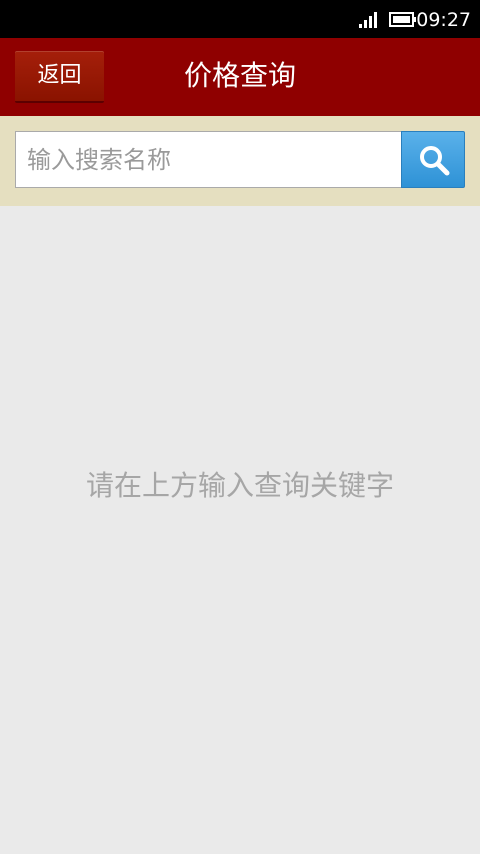 The width and height of the screenshot is (480, 854). I want to click on status-bar: 09:27, so click(240, 19).